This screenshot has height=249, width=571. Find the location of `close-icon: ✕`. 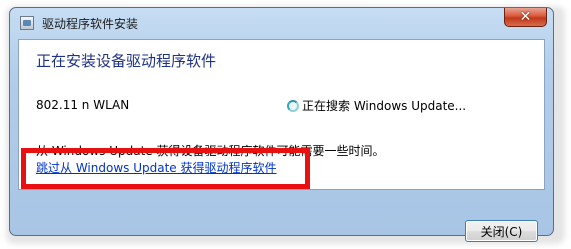

close-icon: ✕ is located at coordinates (525, 17).